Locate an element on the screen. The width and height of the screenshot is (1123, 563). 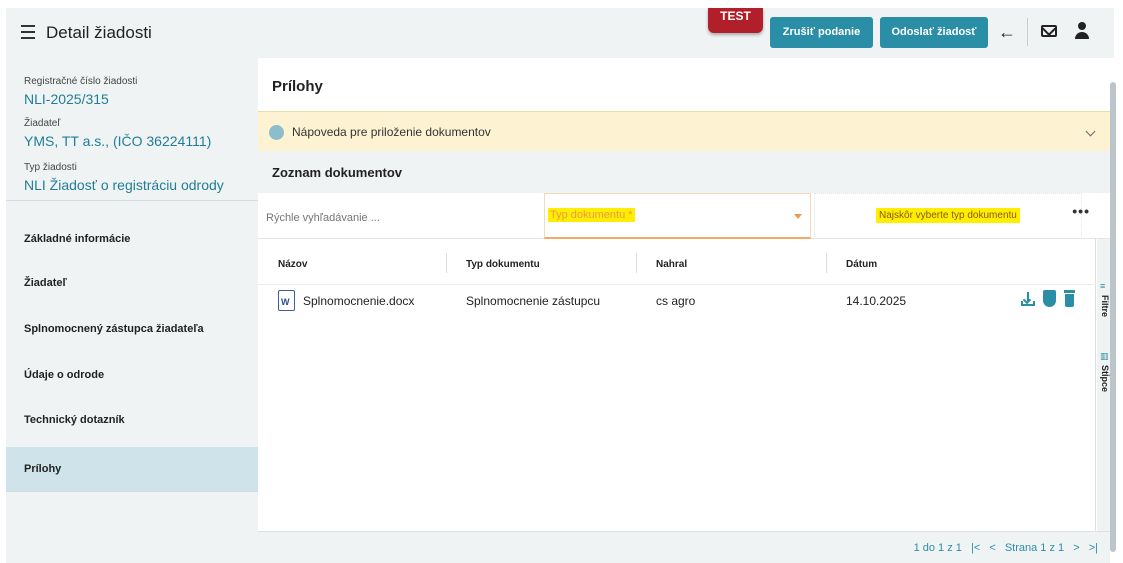
column-header-type: Typ dokumentu is located at coordinates (503, 264).